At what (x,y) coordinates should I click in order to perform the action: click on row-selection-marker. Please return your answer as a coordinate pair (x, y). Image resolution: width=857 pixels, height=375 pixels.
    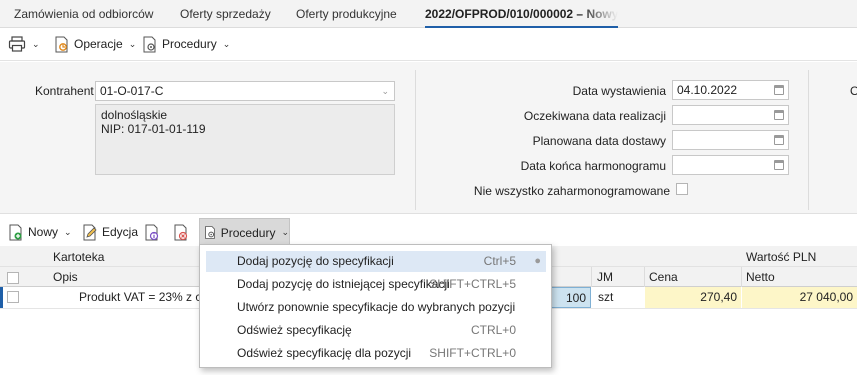
    Looking at the image, I should click on (1, 297).